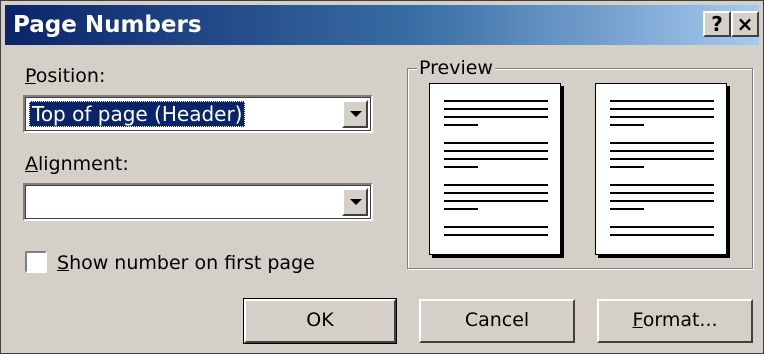  I want to click on close-button: ×, so click(745, 24).